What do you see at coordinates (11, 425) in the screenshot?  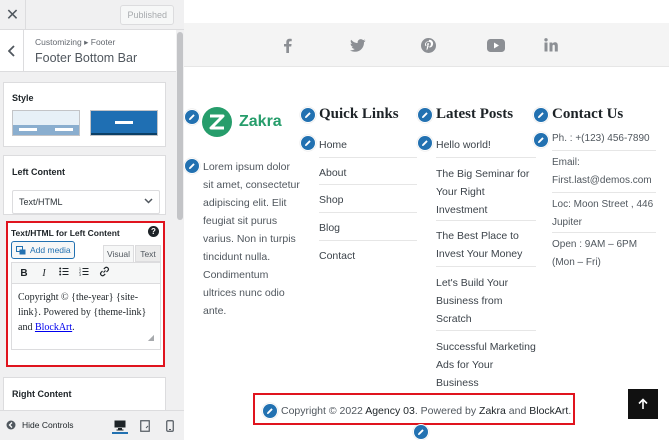 I see `collapse-icon` at bounding box center [11, 425].